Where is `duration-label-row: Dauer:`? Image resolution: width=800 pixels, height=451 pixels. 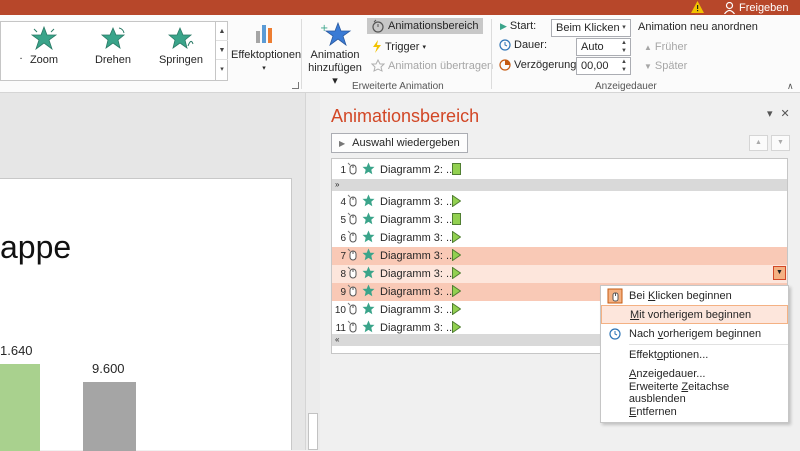 duration-label-row: Dauer: is located at coordinates (523, 45).